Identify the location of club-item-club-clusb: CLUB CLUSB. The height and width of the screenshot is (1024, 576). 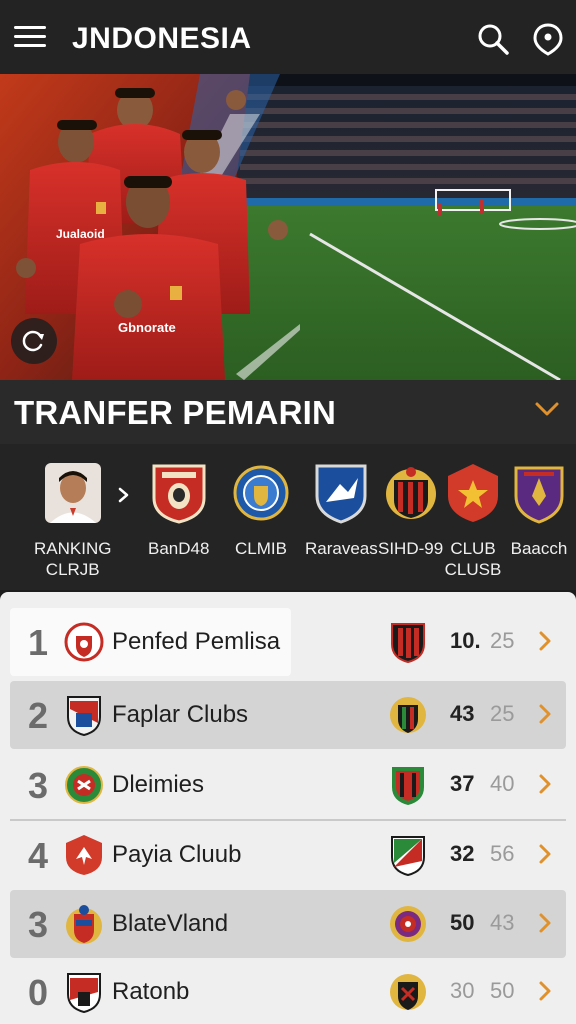
(473, 521).